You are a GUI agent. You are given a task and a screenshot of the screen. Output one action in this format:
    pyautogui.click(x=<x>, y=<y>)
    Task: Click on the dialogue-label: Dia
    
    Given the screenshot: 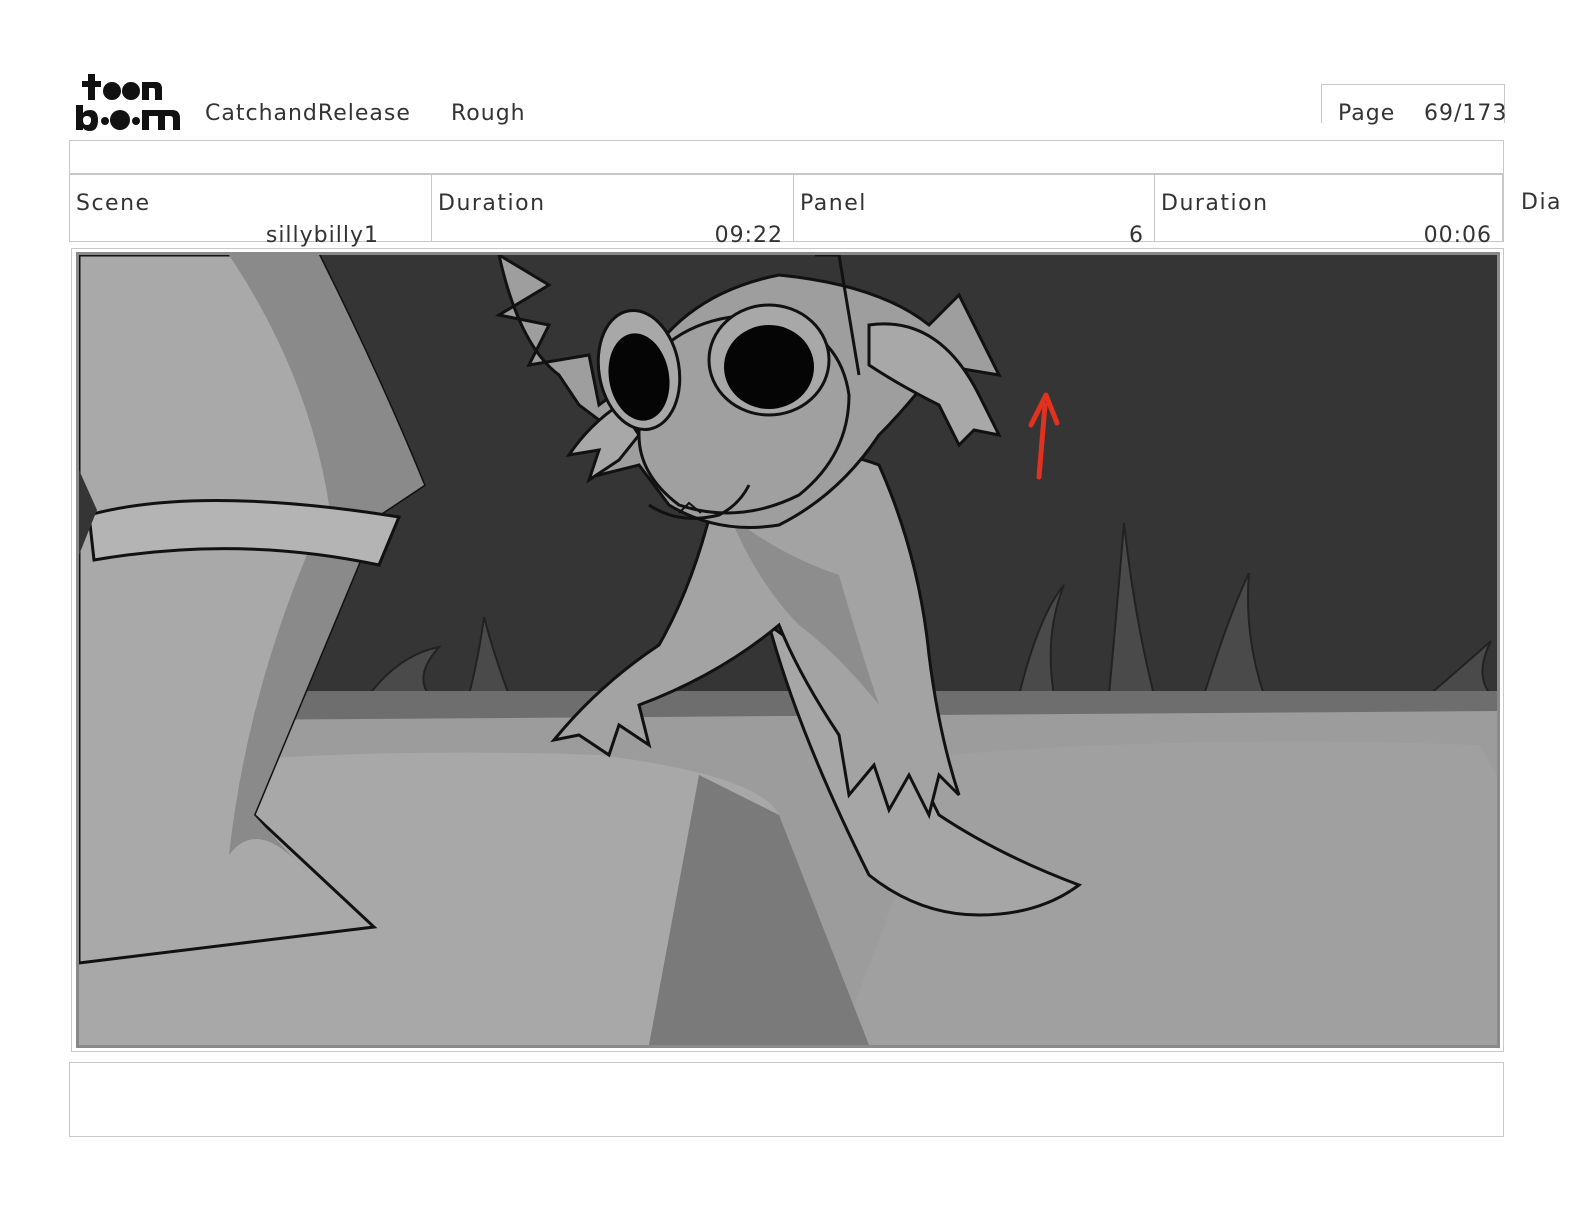 What is the action you would take?
    pyautogui.click(x=1542, y=202)
    